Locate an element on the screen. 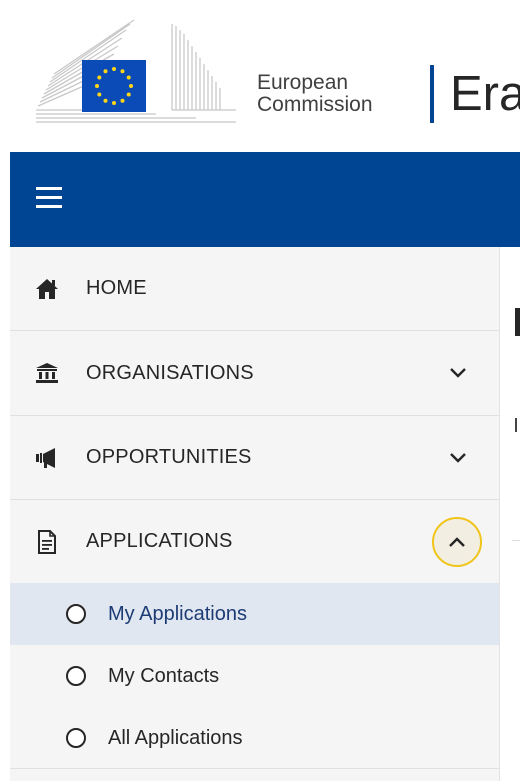  top-navigation-bar is located at coordinates (265, 199).